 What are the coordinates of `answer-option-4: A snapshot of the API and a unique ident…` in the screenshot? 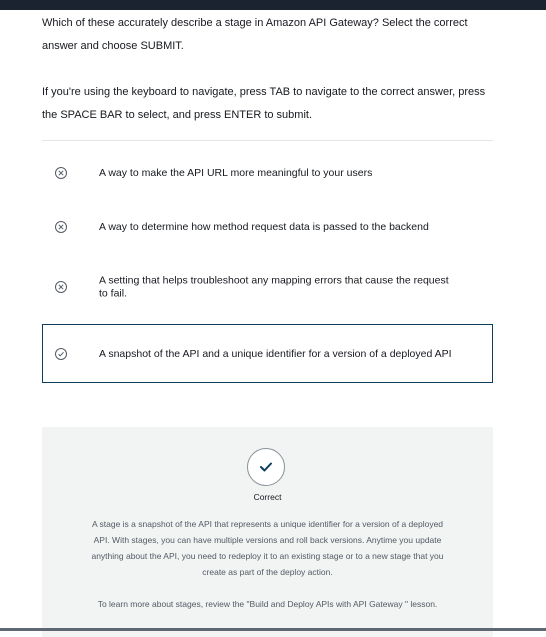 It's located at (267, 353).